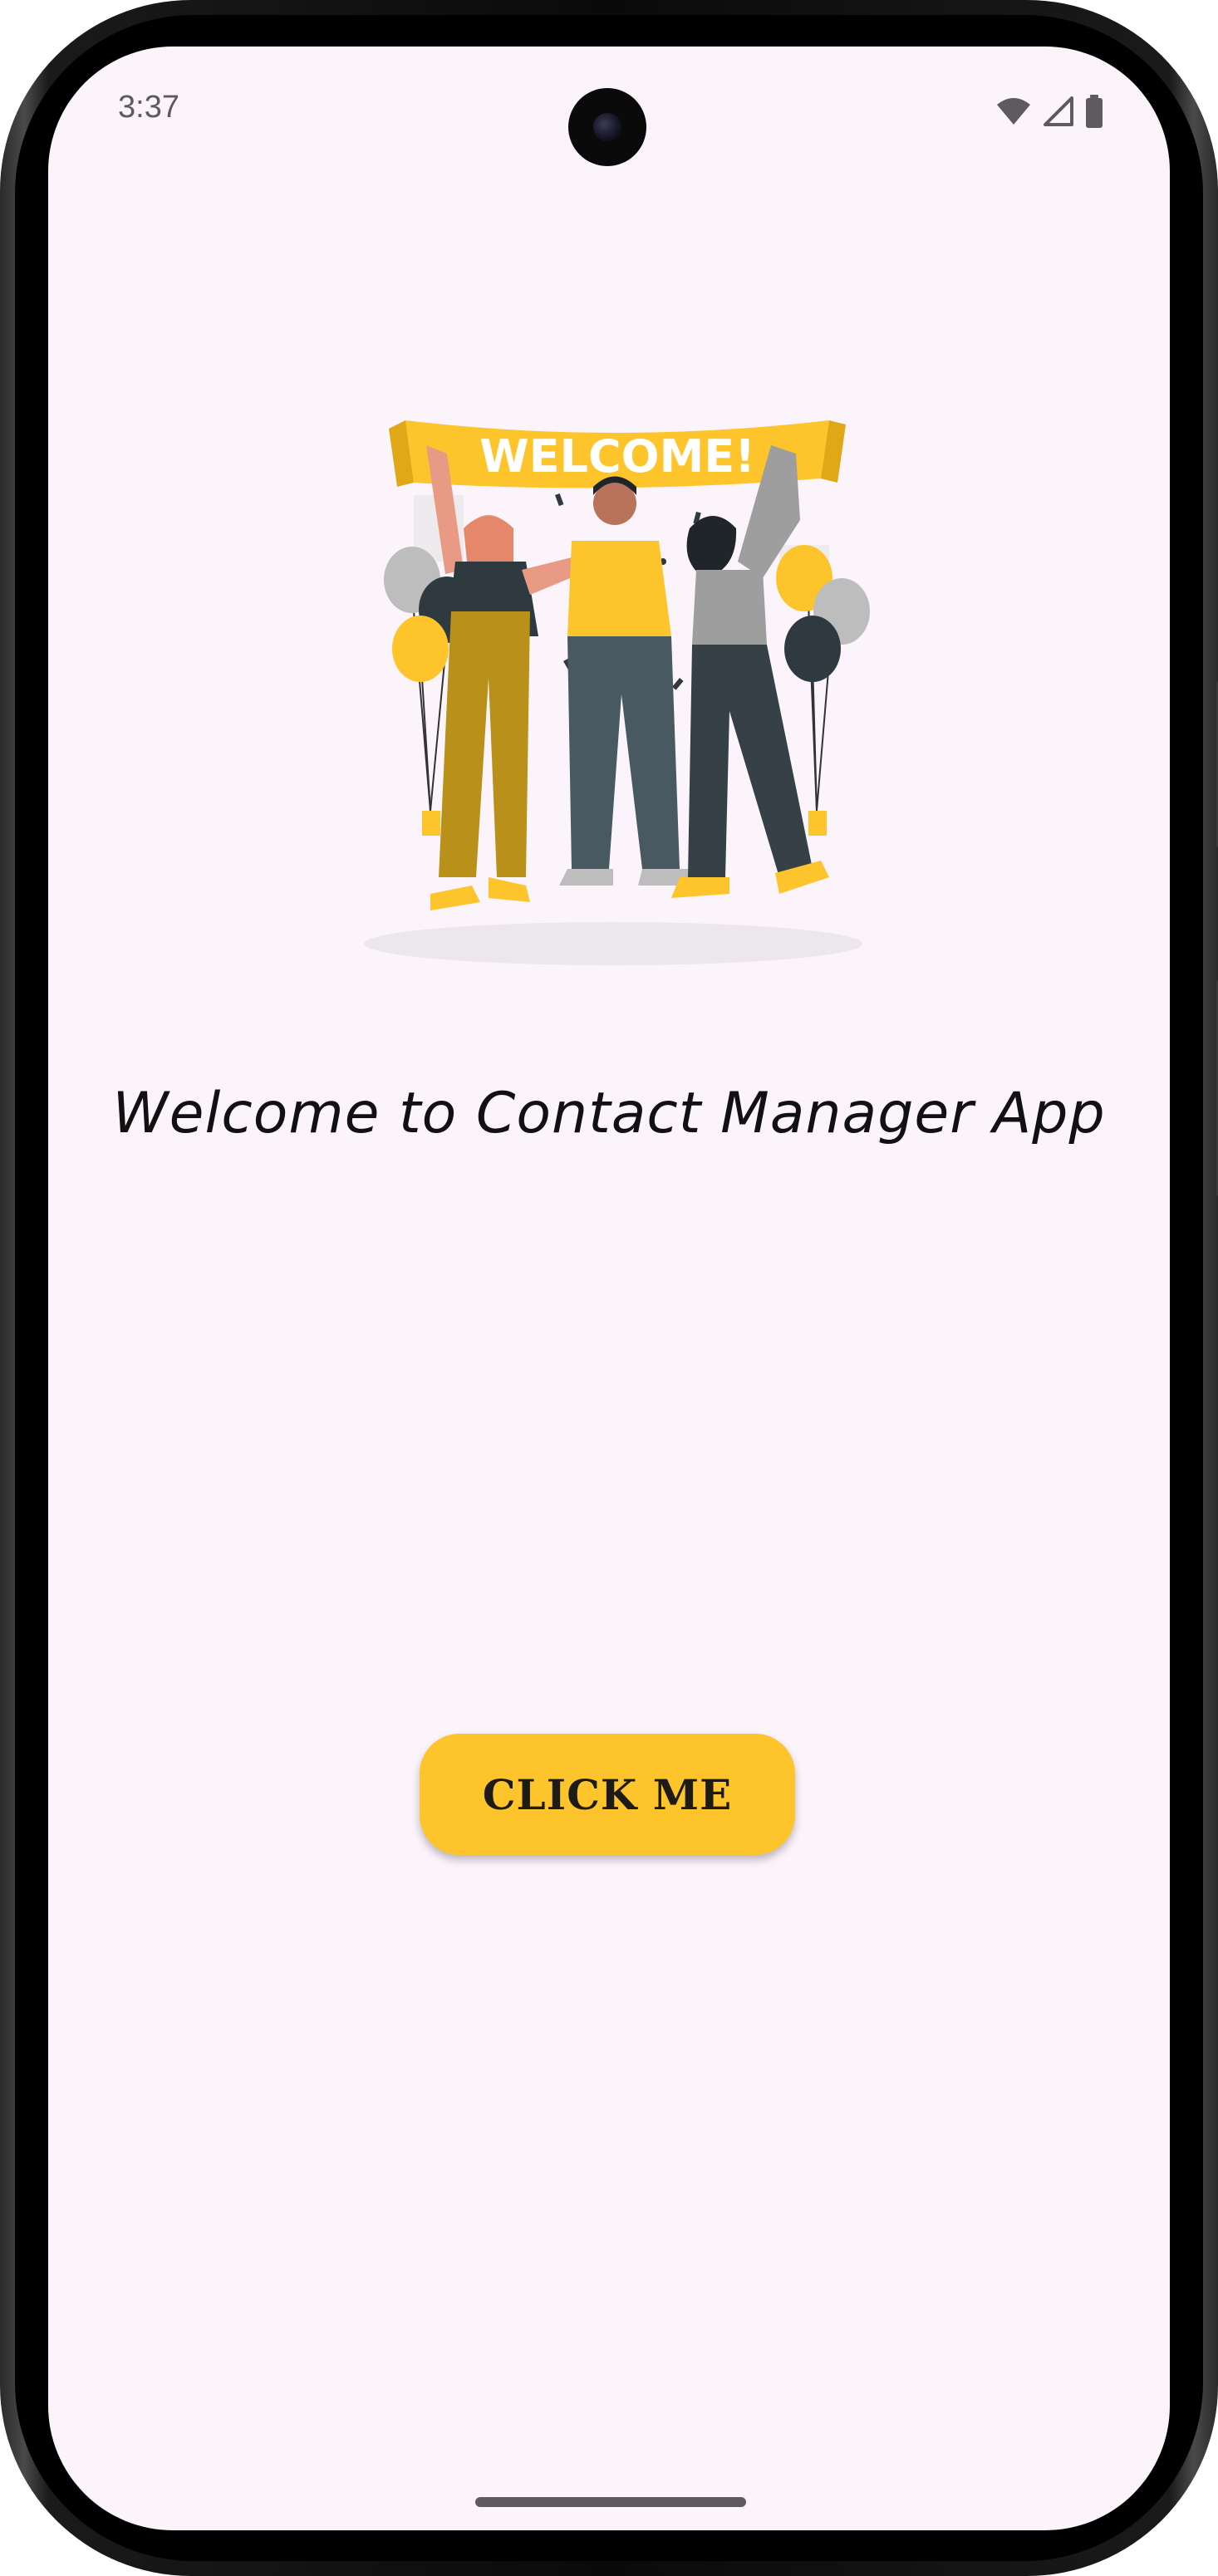 This screenshot has width=1218, height=2576. What do you see at coordinates (613, 943) in the screenshot?
I see `ground-shadow` at bounding box center [613, 943].